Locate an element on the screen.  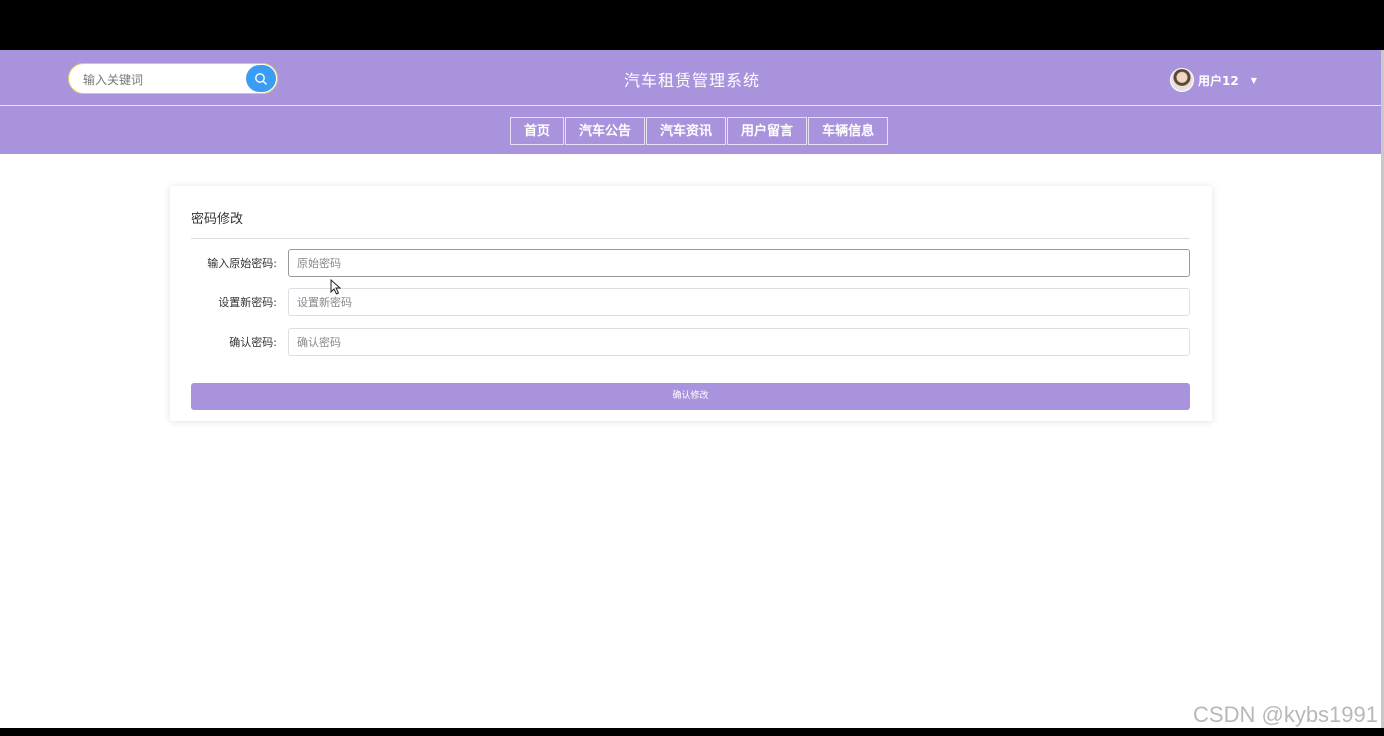
nav-item-messages: 用户留言 is located at coordinates (767, 131).